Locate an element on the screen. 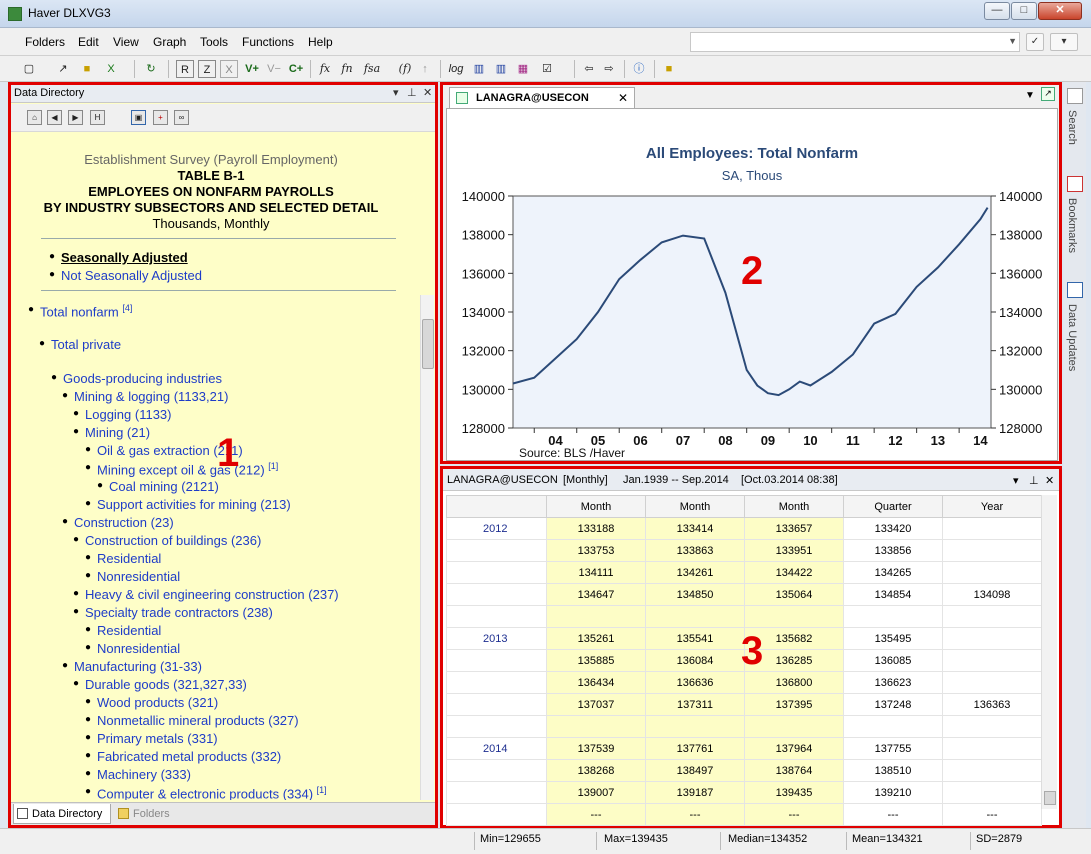 Image resolution: width=1091 pixels, height=854 pixels. graph-tab: LANAGRA@USECON ✕ is located at coordinates (542, 97).